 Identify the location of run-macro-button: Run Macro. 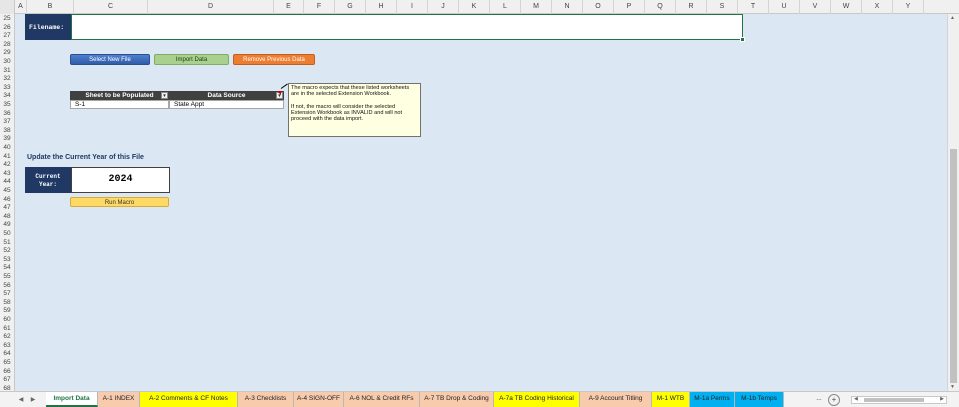
(119, 202).